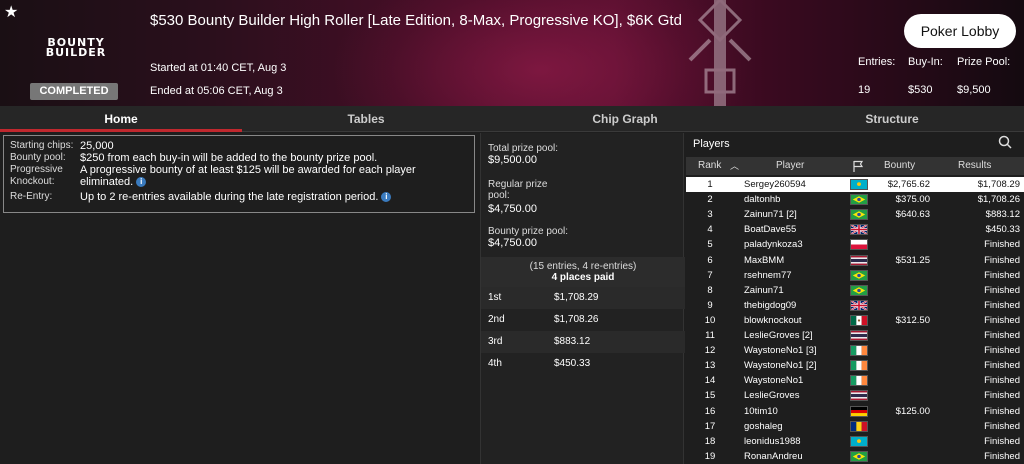  What do you see at coordinates (912, 320) in the screenshot?
I see `player-bounty: $312.50` at bounding box center [912, 320].